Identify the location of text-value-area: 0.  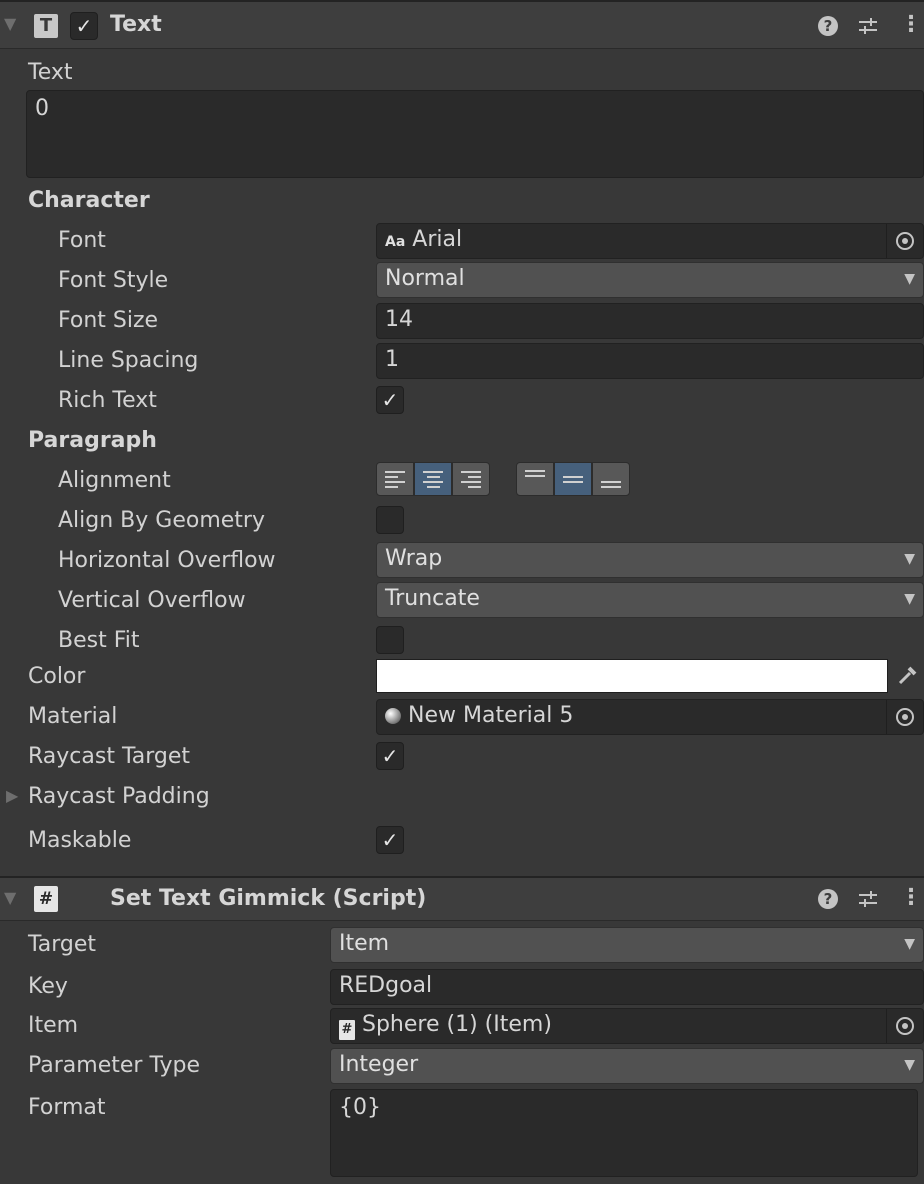
(475, 134).